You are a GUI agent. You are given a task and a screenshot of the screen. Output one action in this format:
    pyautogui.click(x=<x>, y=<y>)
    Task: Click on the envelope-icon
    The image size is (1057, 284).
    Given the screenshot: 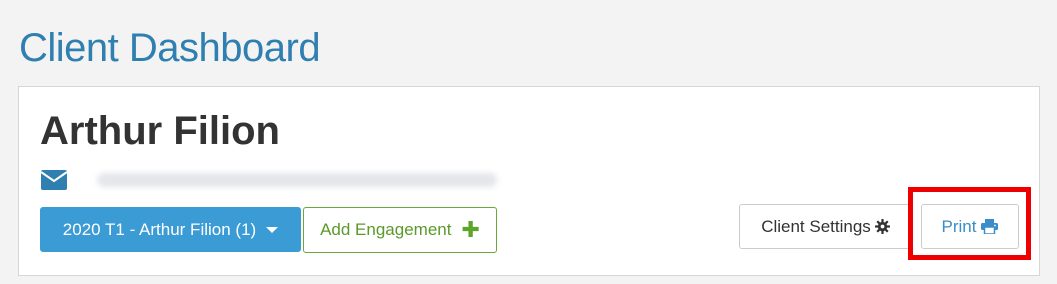 What is the action you would take?
    pyautogui.click(x=54, y=180)
    